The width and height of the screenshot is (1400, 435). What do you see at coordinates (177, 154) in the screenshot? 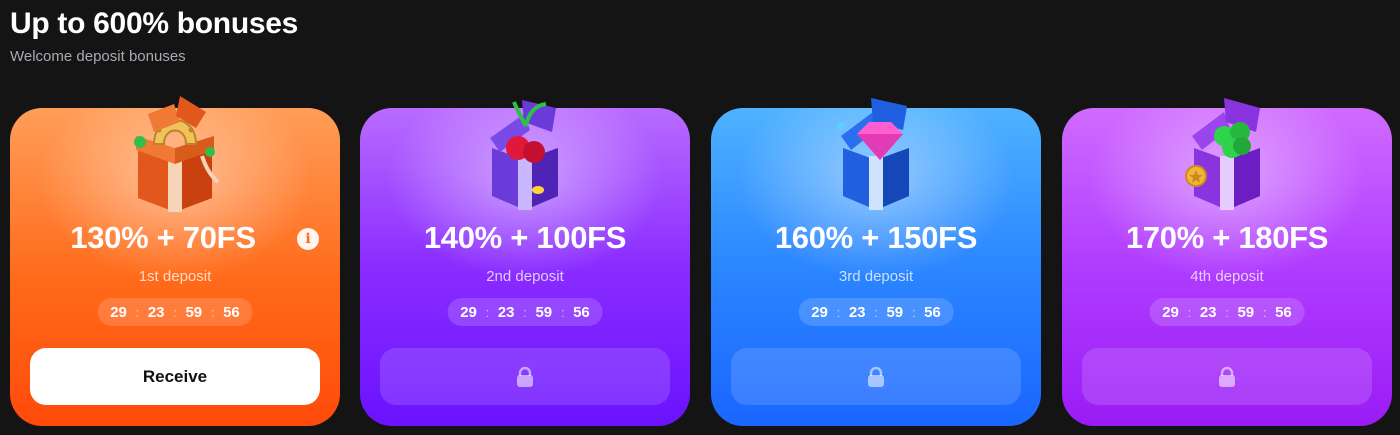
I see `horseshoe-gift-icon` at bounding box center [177, 154].